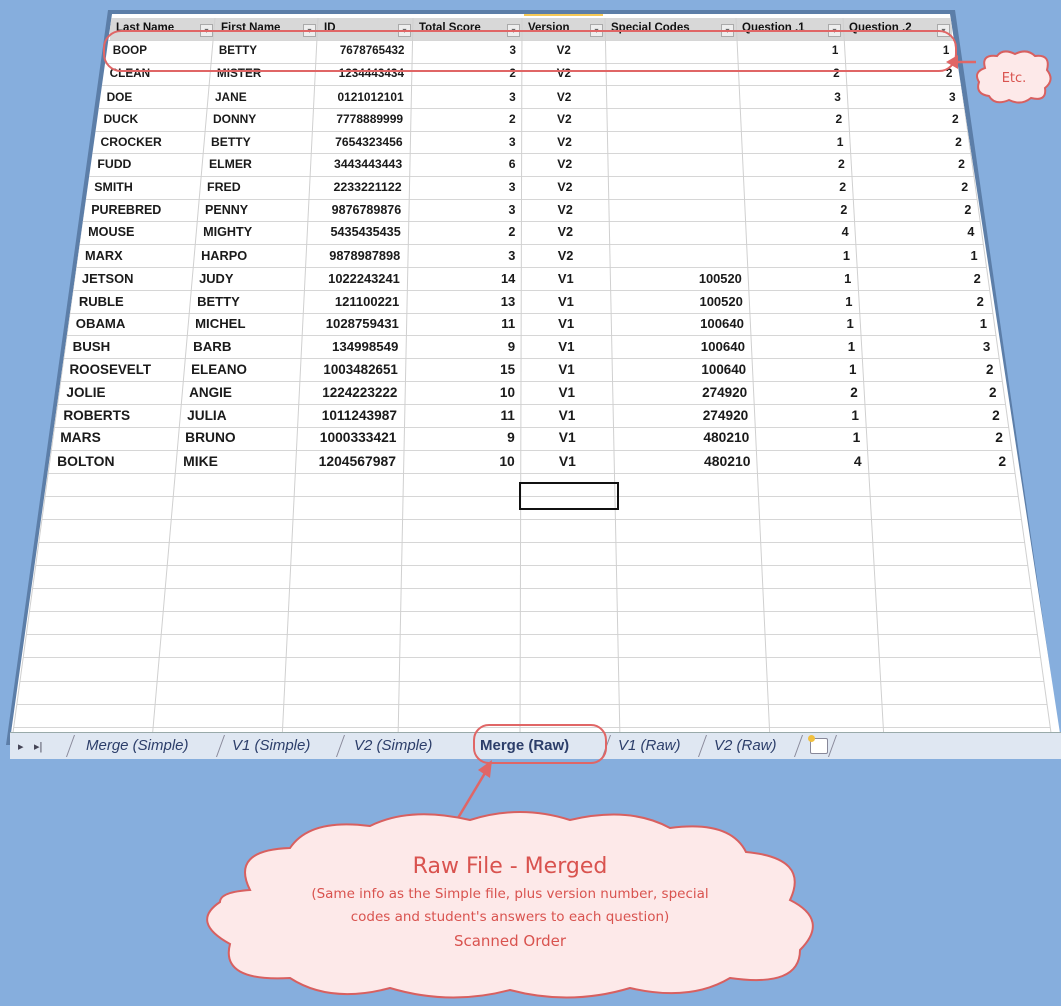 This screenshot has width=1061, height=1006. Describe the element at coordinates (349, 461) in the screenshot. I see `cell-id: 1204567987` at that location.